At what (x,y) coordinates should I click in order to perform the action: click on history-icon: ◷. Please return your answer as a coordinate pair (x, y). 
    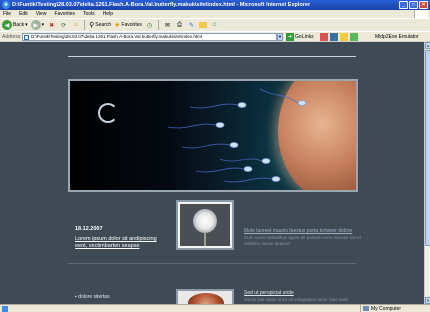
    Looking at the image, I should click on (149, 25).